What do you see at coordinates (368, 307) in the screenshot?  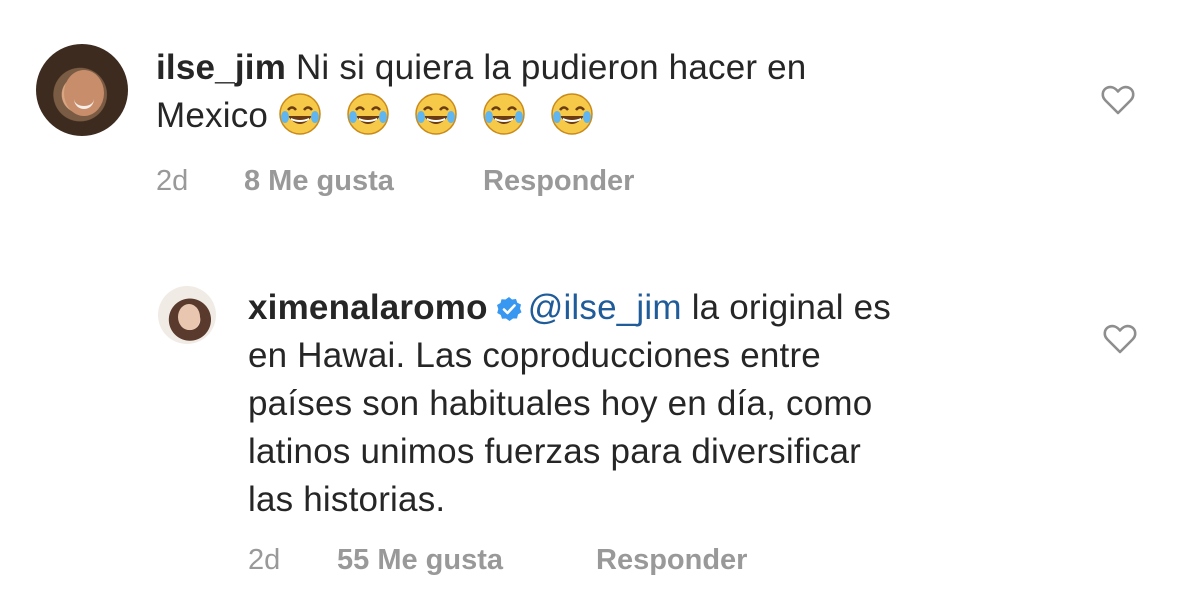 I see `username: ximenalaromo` at bounding box center [368, 307].